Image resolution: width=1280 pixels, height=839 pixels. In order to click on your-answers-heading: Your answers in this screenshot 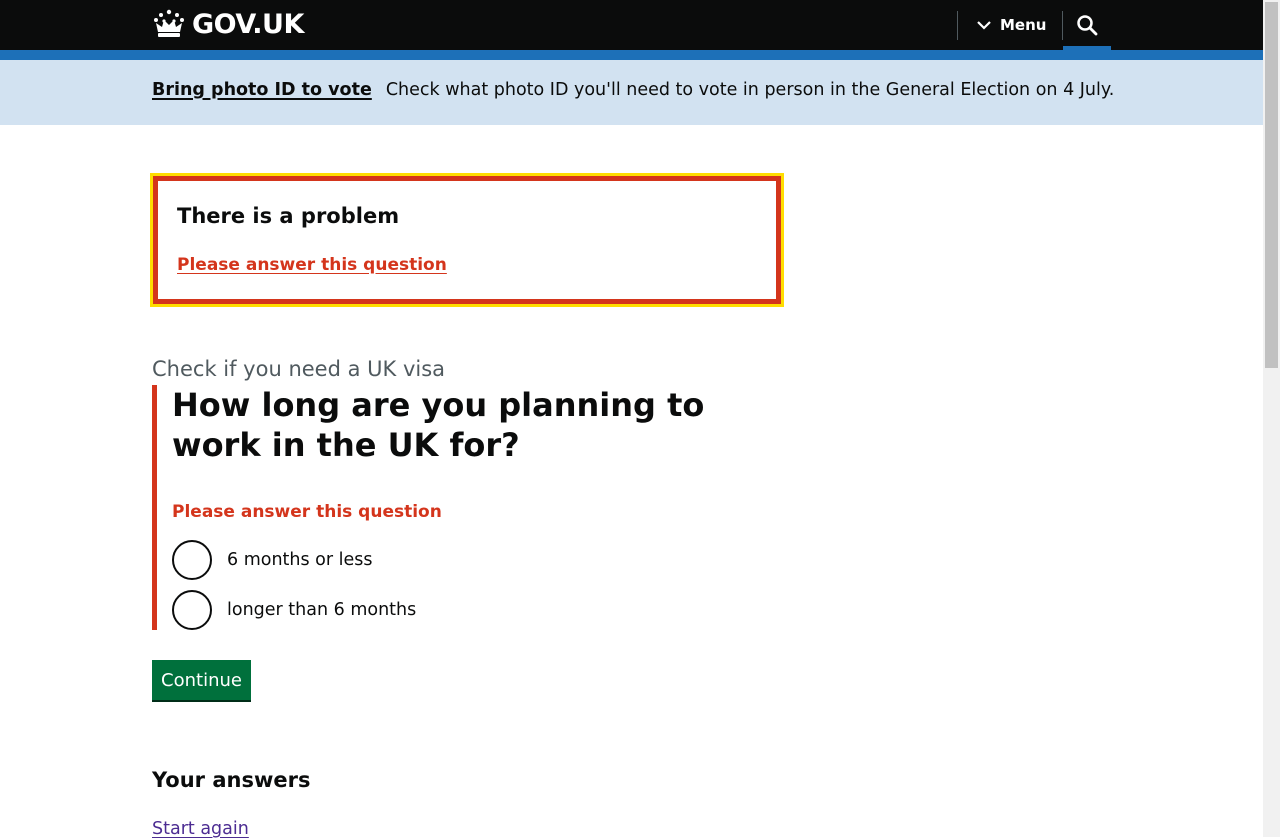, I will do `click(231, 780)`.